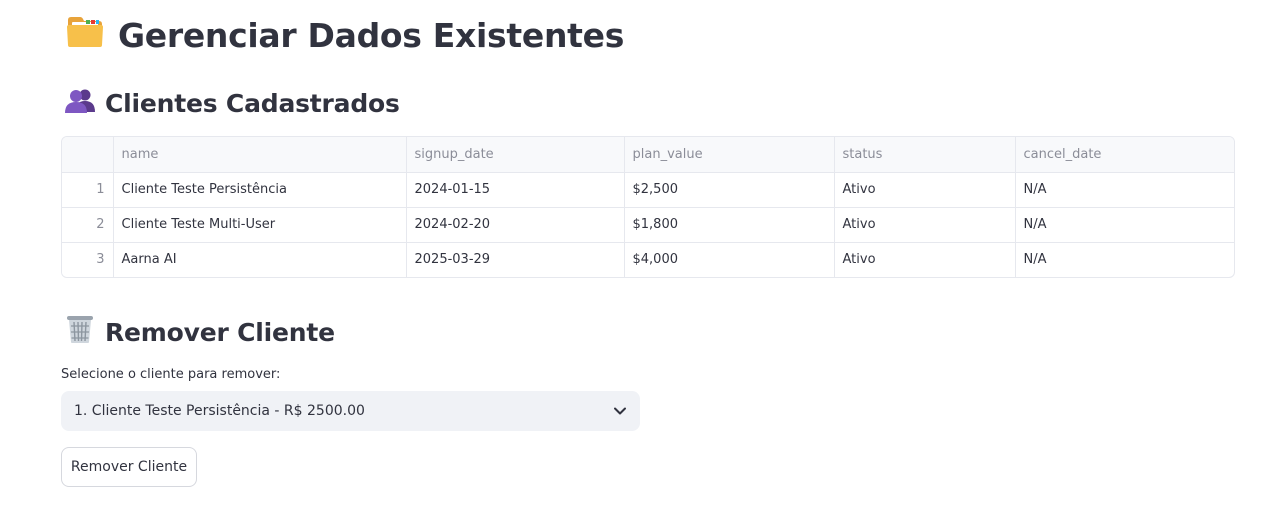 The image size is (1268, 522). I want to click on row-index: 2, so click(88, 225).